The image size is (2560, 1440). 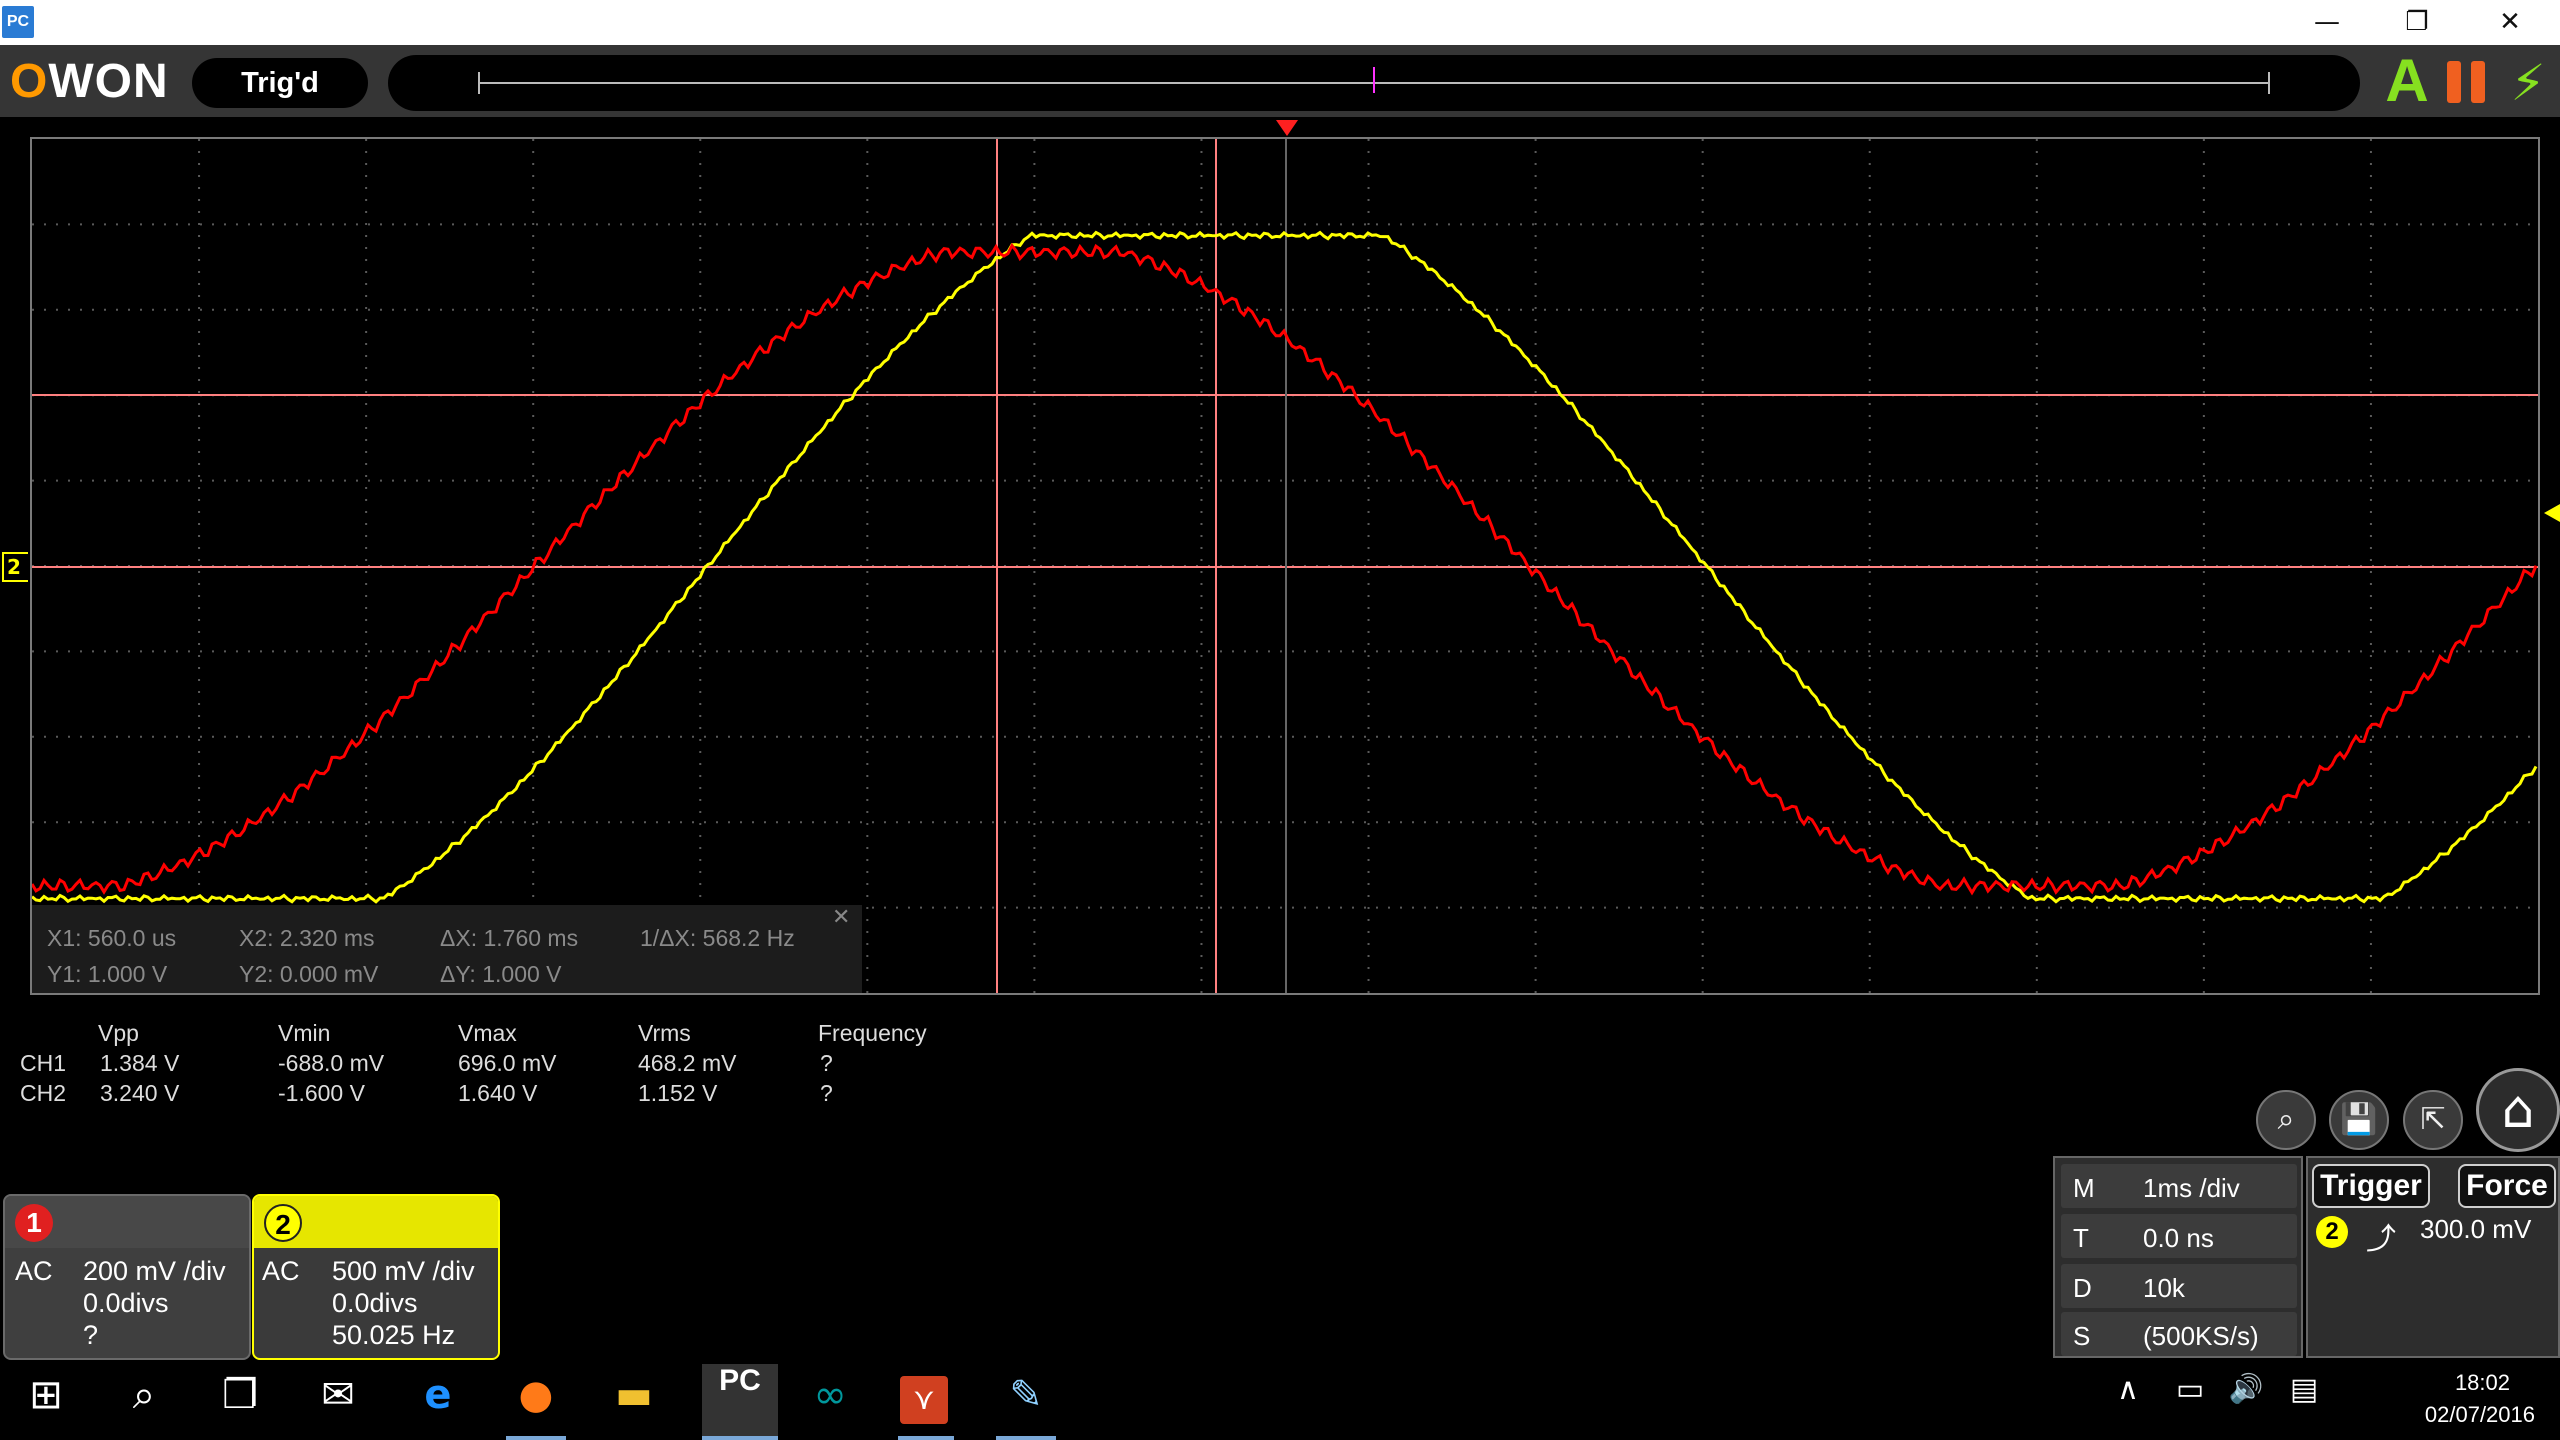 What do you see at coordinates (634, 1400) in the screenshot?
I see `file-explorer-icon: ▬` at bounding box center [634, 1400].